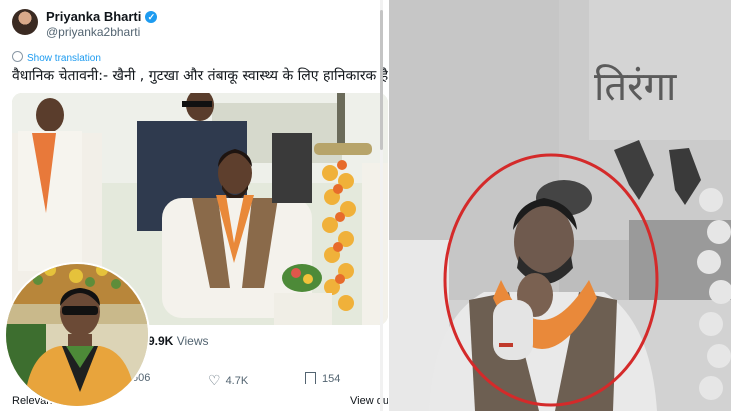 The height and width of the screenshot is (411, 731). I want to click on bookmark-icon, so click(310, 378).